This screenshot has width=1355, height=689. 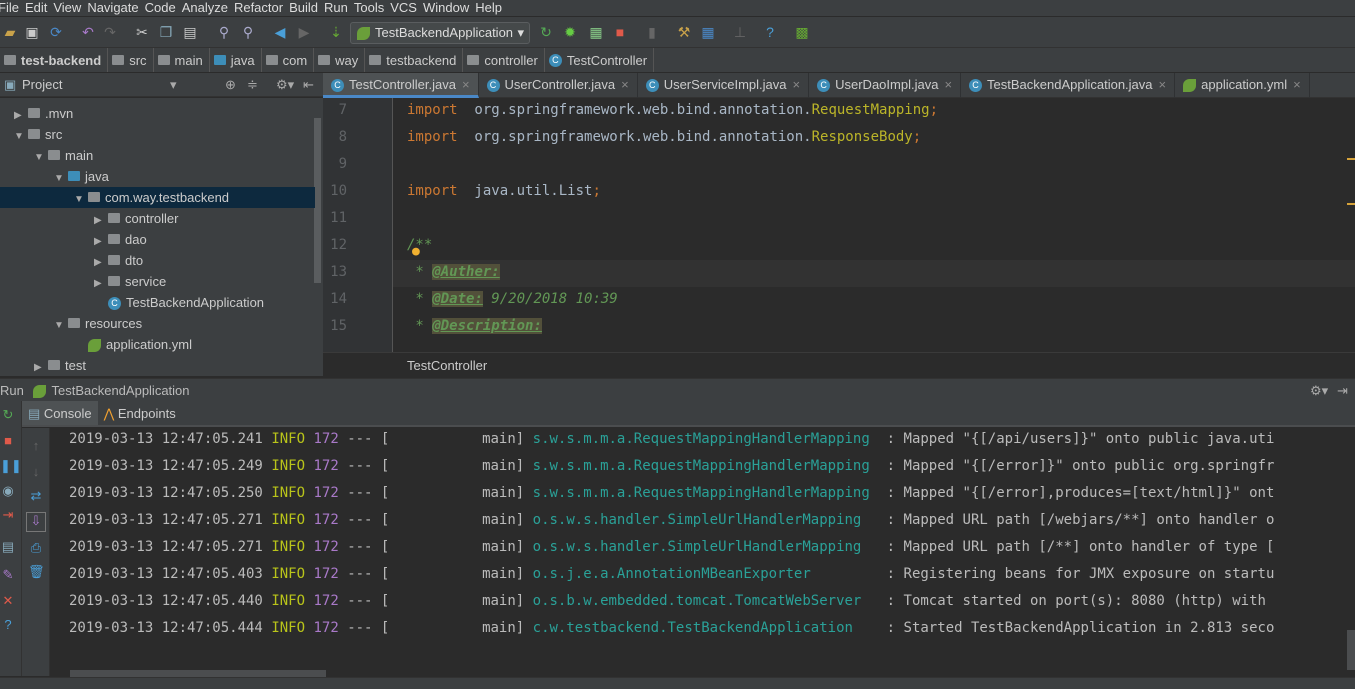 What do you see at coordinates (70, 8) in the screenshot?
I see `menu-view: View` at bounding box center [70, 8].